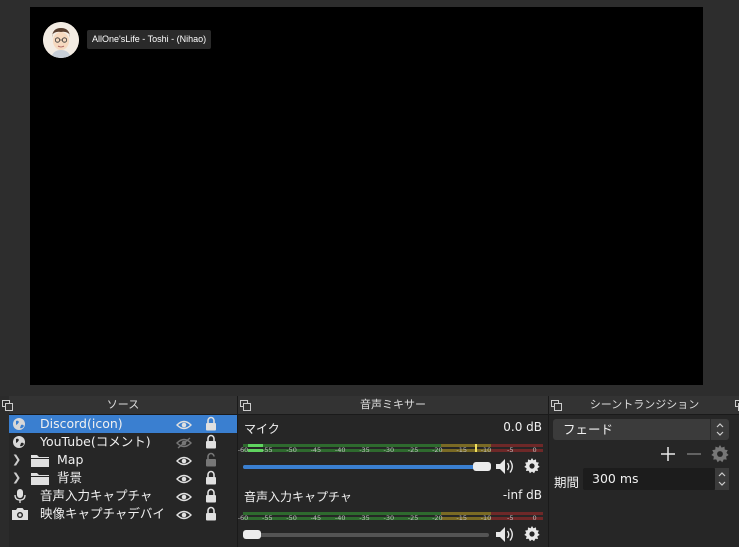 Image resolution: width=739 pixels, height=547 pixels. Describe the element at coordinates (720, 454) in the screenshot. I see `transition-settings-gear-icon` at that location.